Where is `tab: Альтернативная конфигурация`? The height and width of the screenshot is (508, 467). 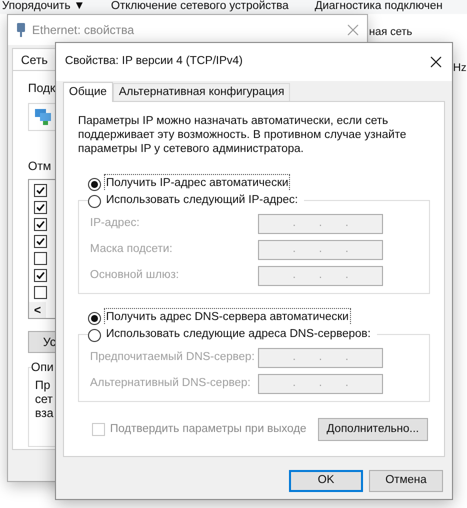
tab: Альтернативная конфигурация is located at coordinates (201, 92).